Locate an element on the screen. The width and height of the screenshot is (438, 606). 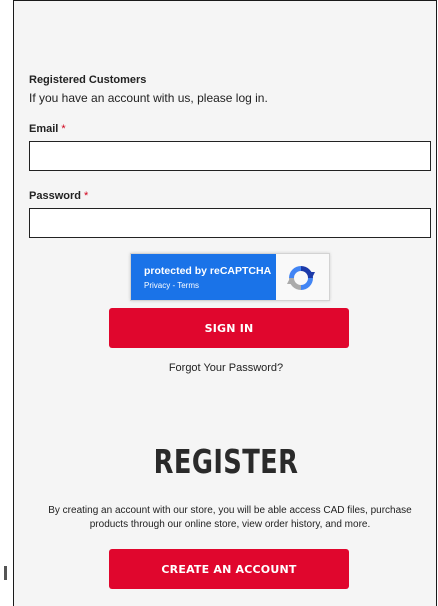
email-label-text: Email is located at coordinates (44, 129).